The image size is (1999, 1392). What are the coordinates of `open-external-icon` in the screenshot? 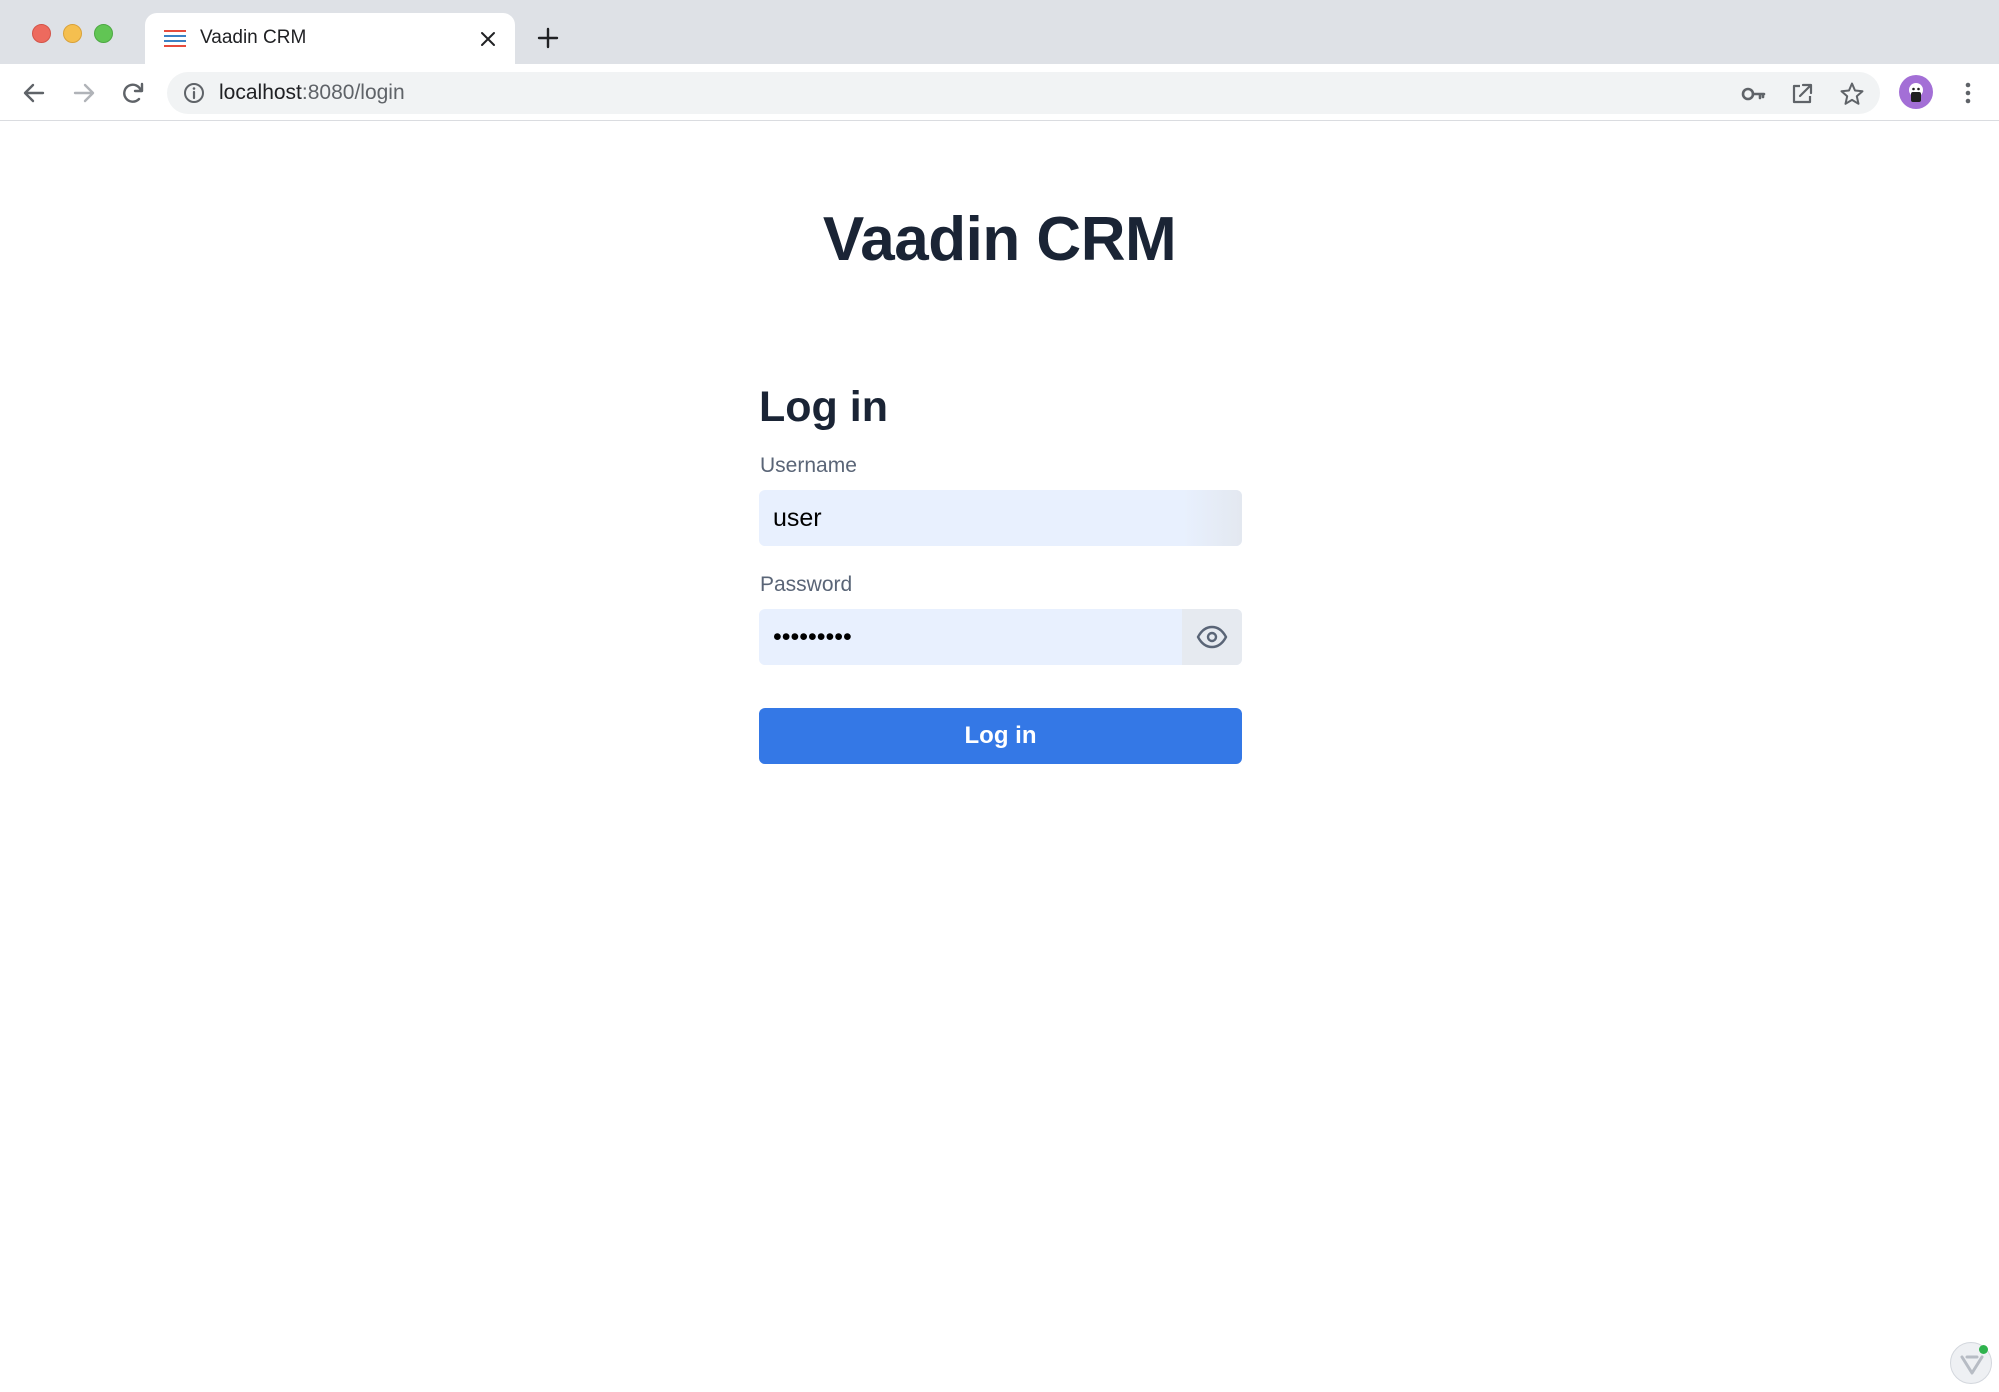 It's located at (1802, 94).